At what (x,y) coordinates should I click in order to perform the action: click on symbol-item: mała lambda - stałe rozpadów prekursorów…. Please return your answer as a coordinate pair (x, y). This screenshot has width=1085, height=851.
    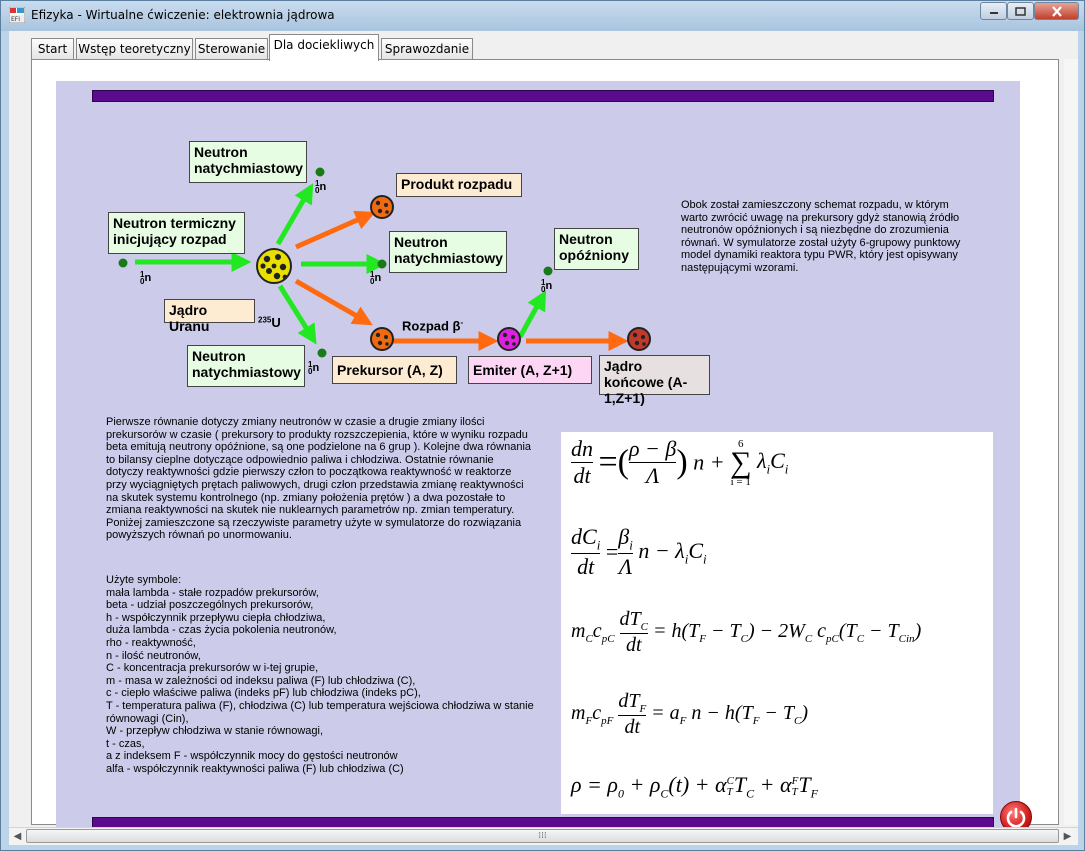
    Looking at the image, I should click on (212, 592).